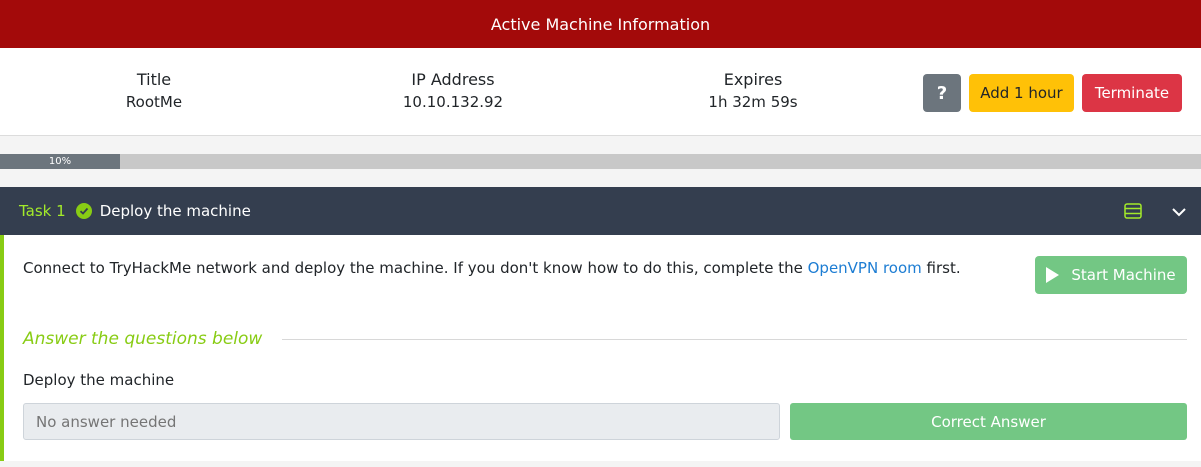 This screenshot has height=467, width=1201. What do you see at coordinates (154, 91) in the screenshot?
I see `machine-title: Title RootMe` at bounding box center [154, 91].